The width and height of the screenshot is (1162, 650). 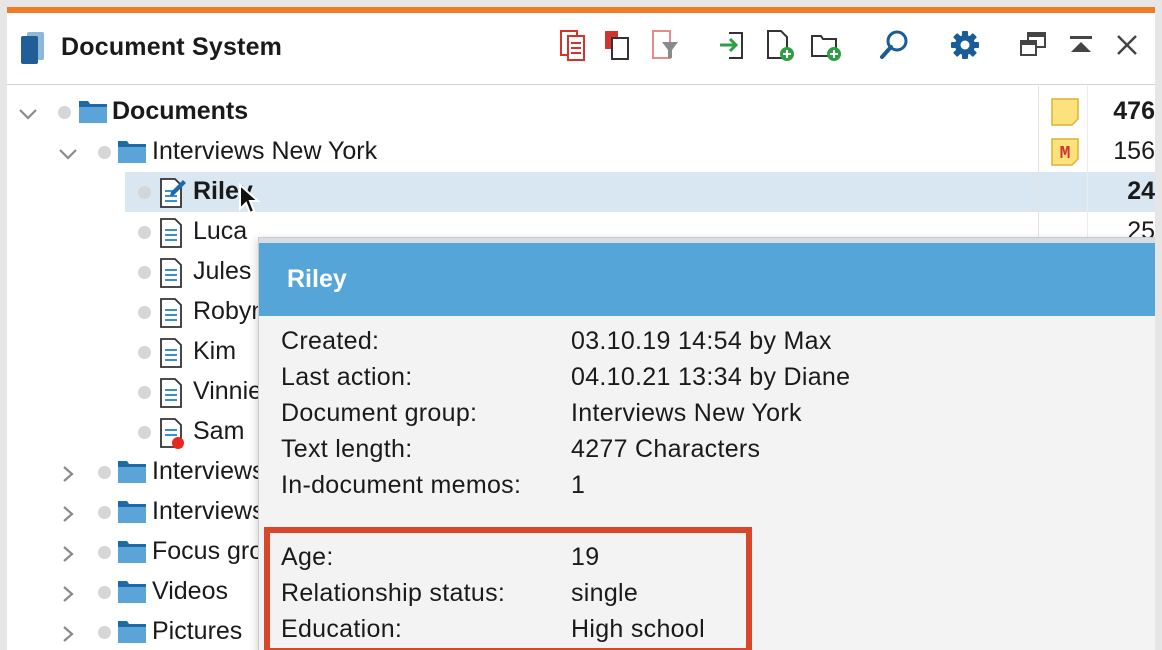 What do you see at coordinates (1134, 151) in the screenshot?
I see `coded-segments-count: 156` at bounding box center [1134, 151].